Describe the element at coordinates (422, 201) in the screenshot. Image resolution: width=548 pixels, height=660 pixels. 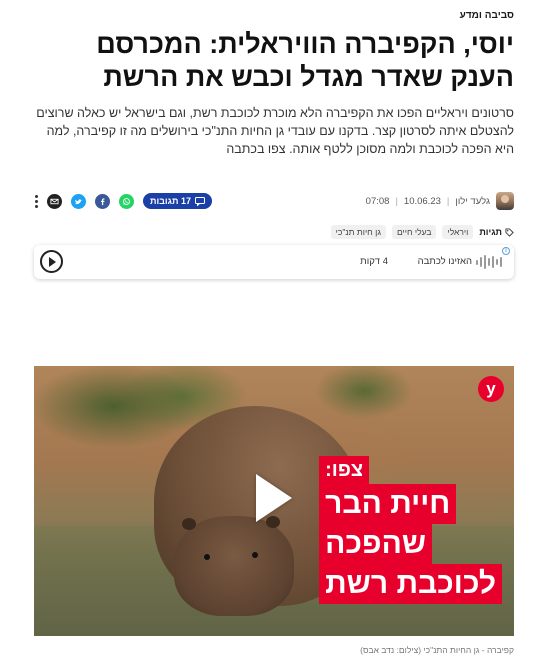
I see `publish-date: 10.06.23` at that location.